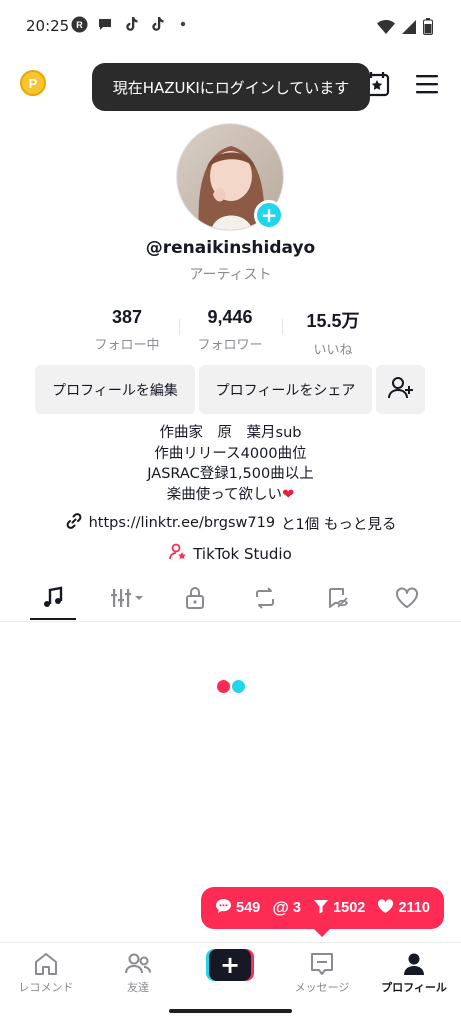 Image resolution: width=461 pixels, height=1024 pixels. What do you see at coordinates (230, 275) in the screenshot?
I see `profile-category: アーティスト` at bounding box center [230, 275].